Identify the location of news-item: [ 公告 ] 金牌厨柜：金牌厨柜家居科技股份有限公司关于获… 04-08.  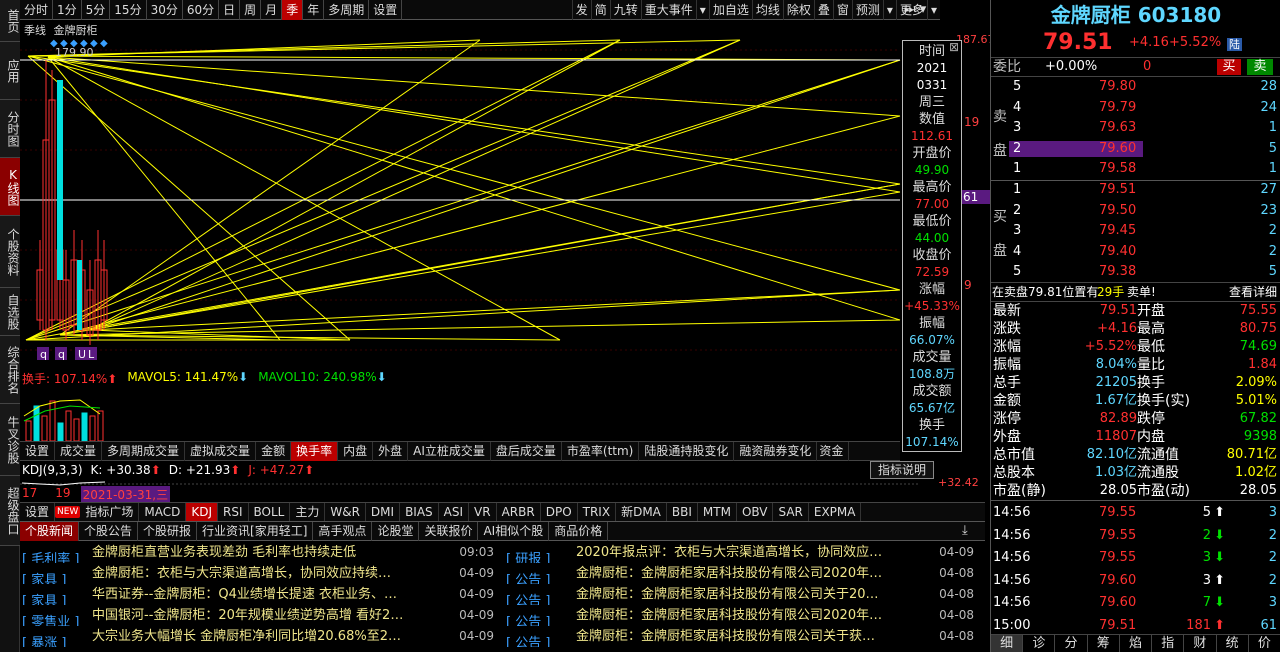
(740, 636).